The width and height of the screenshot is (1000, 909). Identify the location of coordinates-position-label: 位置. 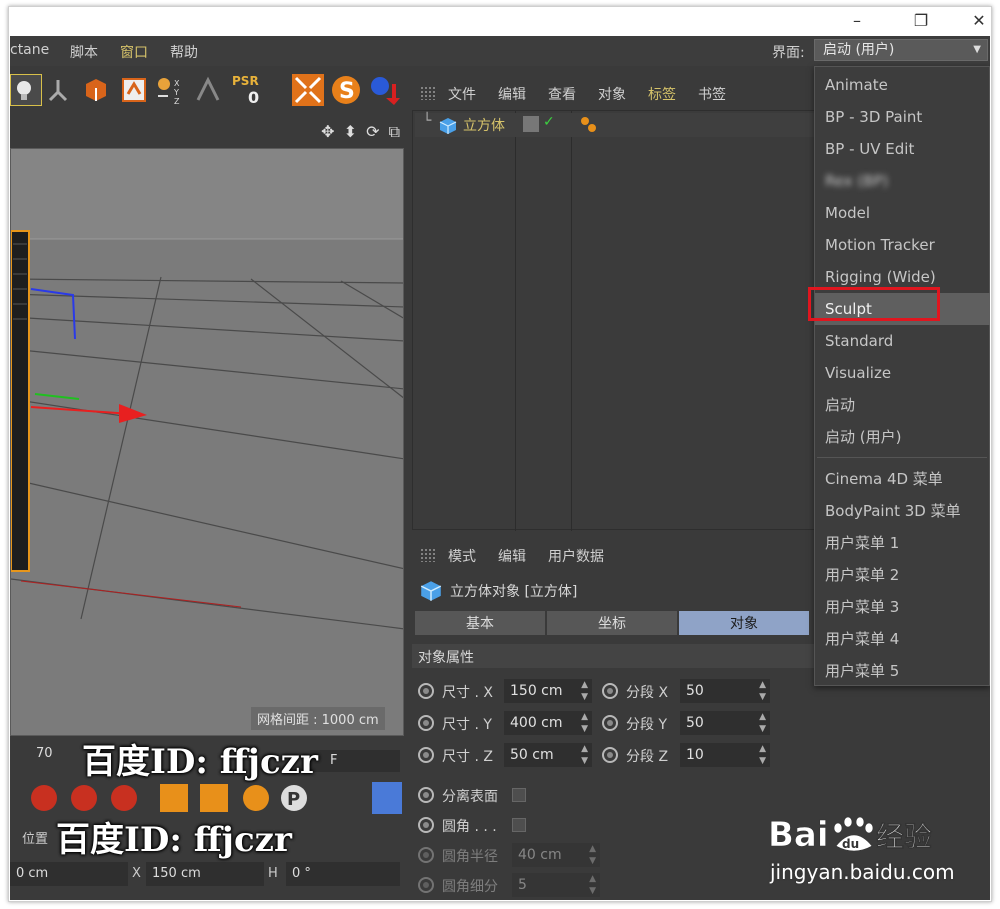
(35, 839).